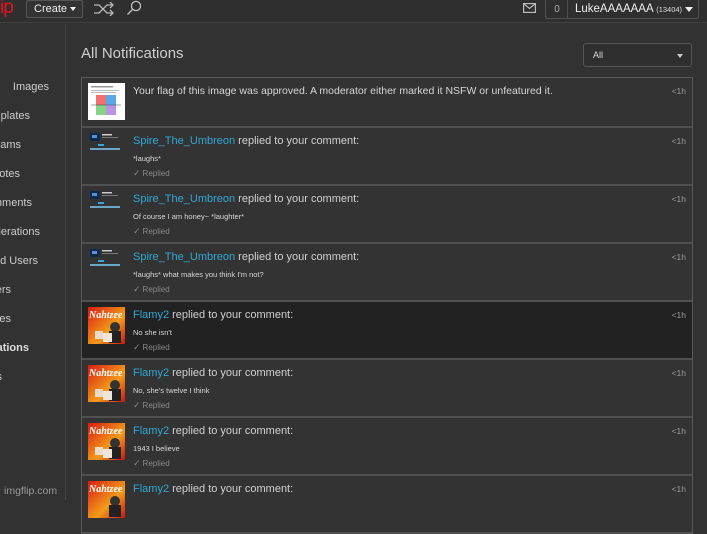 This screenshot has height=534, width=707. I want to click on sidebar-item-upvotes: Upvotes, so click(10, 174).